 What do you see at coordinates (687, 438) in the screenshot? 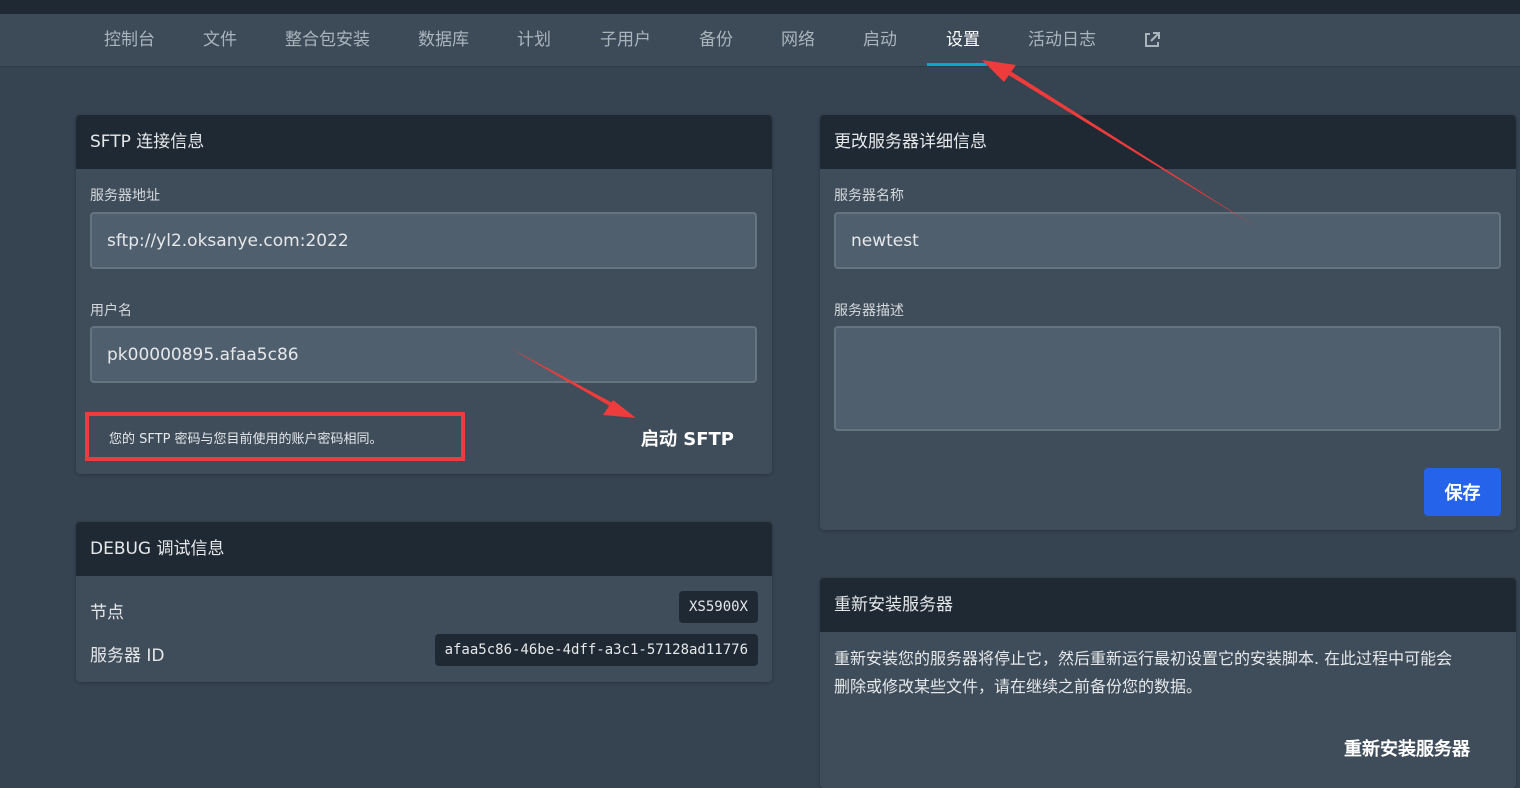
I see `launch-sftp-button: 启动 SFTP` at bounding box center [687, 438].